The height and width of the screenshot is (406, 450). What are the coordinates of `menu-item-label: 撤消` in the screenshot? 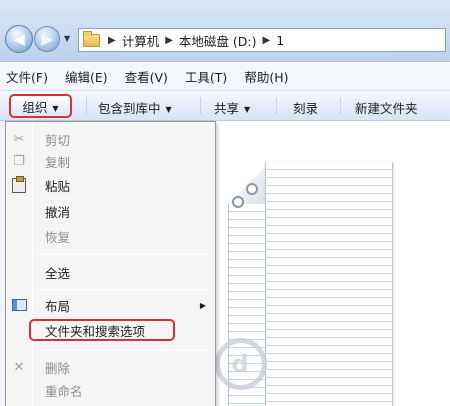 It's located at (58, 212).